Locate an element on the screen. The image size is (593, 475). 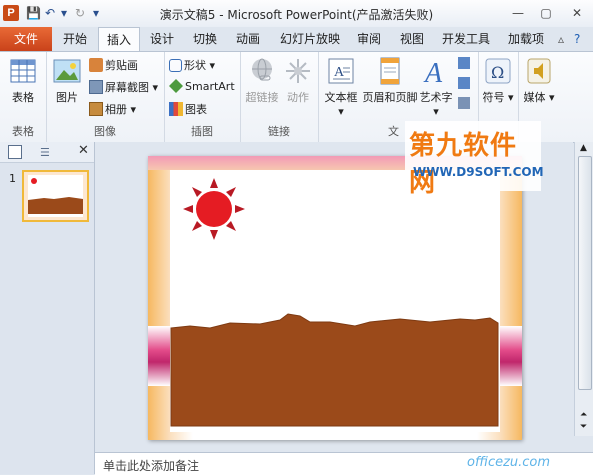
tab-file: 文件 is located at coordinates (26, 39).